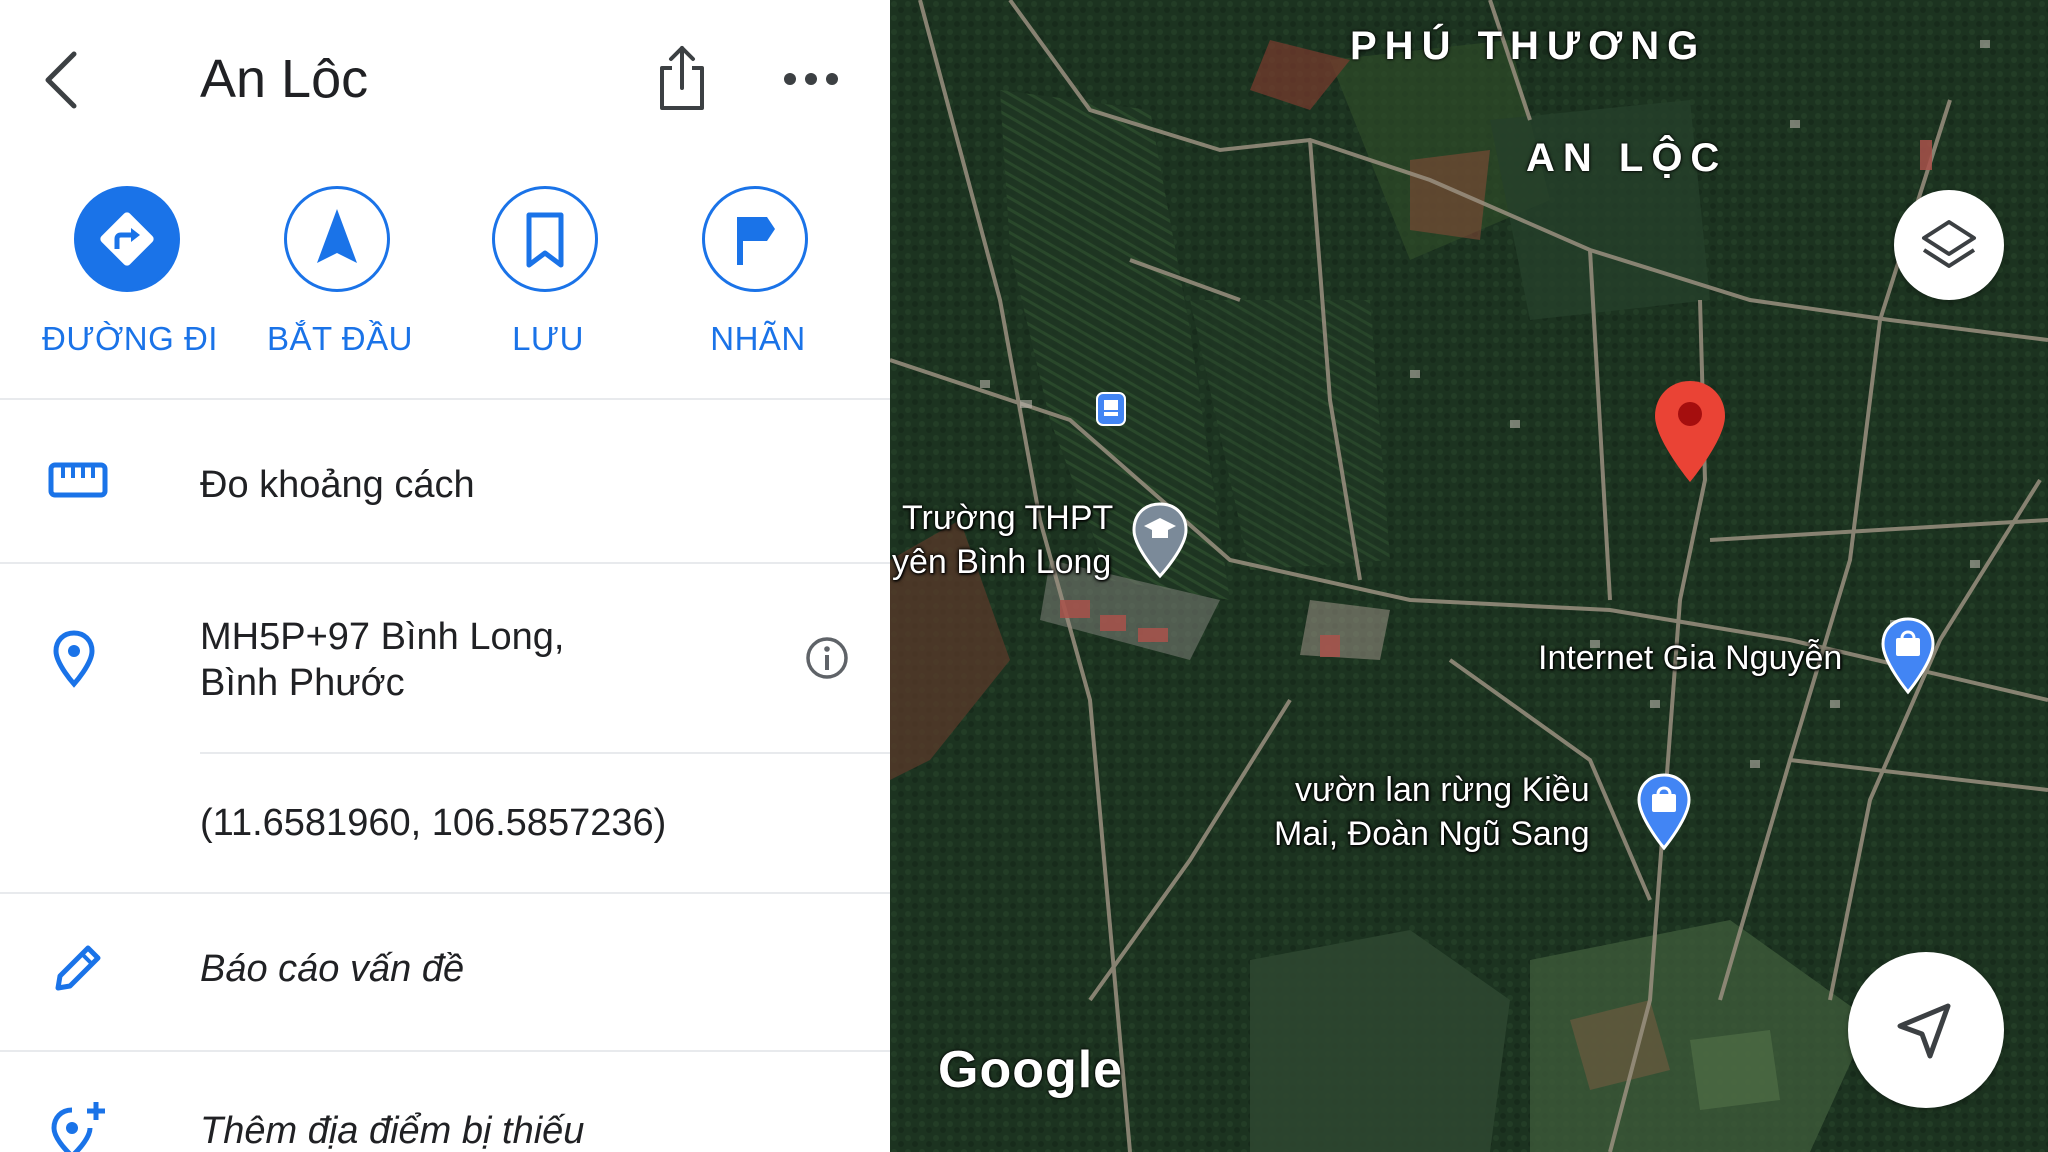  Describe the element at coordinates (758, 338) in the screenshot. I see `label-label: NHÃN` at that location.